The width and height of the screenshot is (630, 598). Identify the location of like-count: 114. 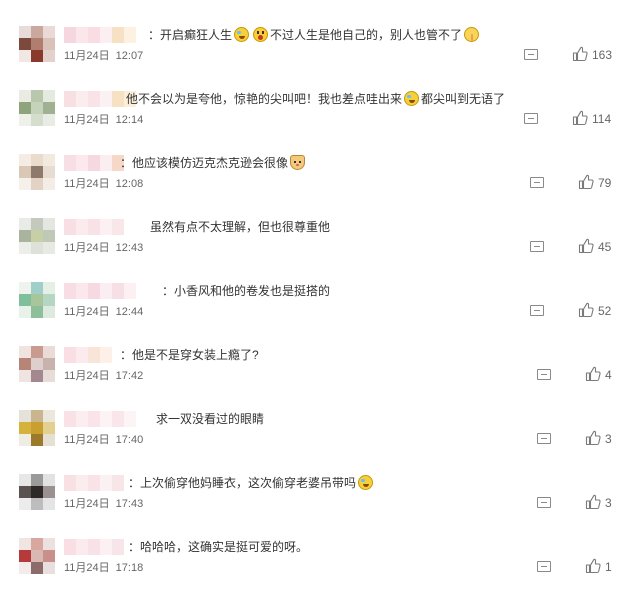
(602, 119).